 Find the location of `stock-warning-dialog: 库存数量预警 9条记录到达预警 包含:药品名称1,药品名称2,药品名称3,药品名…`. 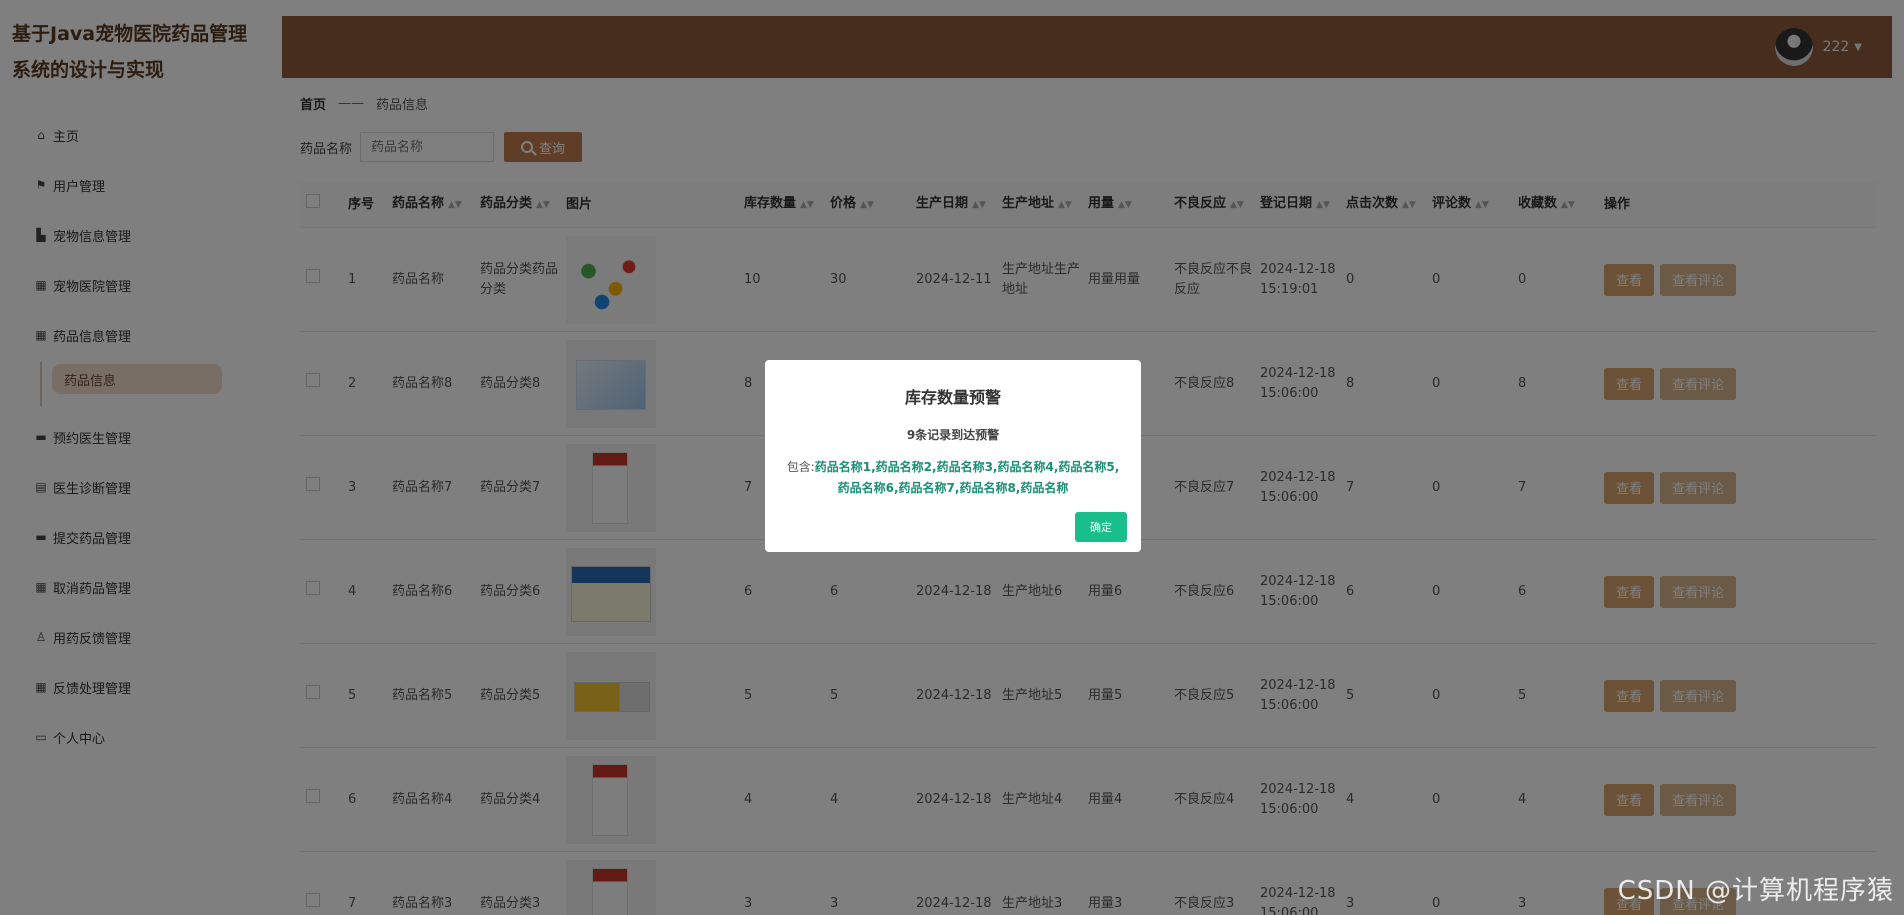

stock-warning-dialog: 库存数量预警 9条记录到达预警 包含:药品名称1,药品名称2,药品名称3,药品名… is located at coordinates (953, 456).